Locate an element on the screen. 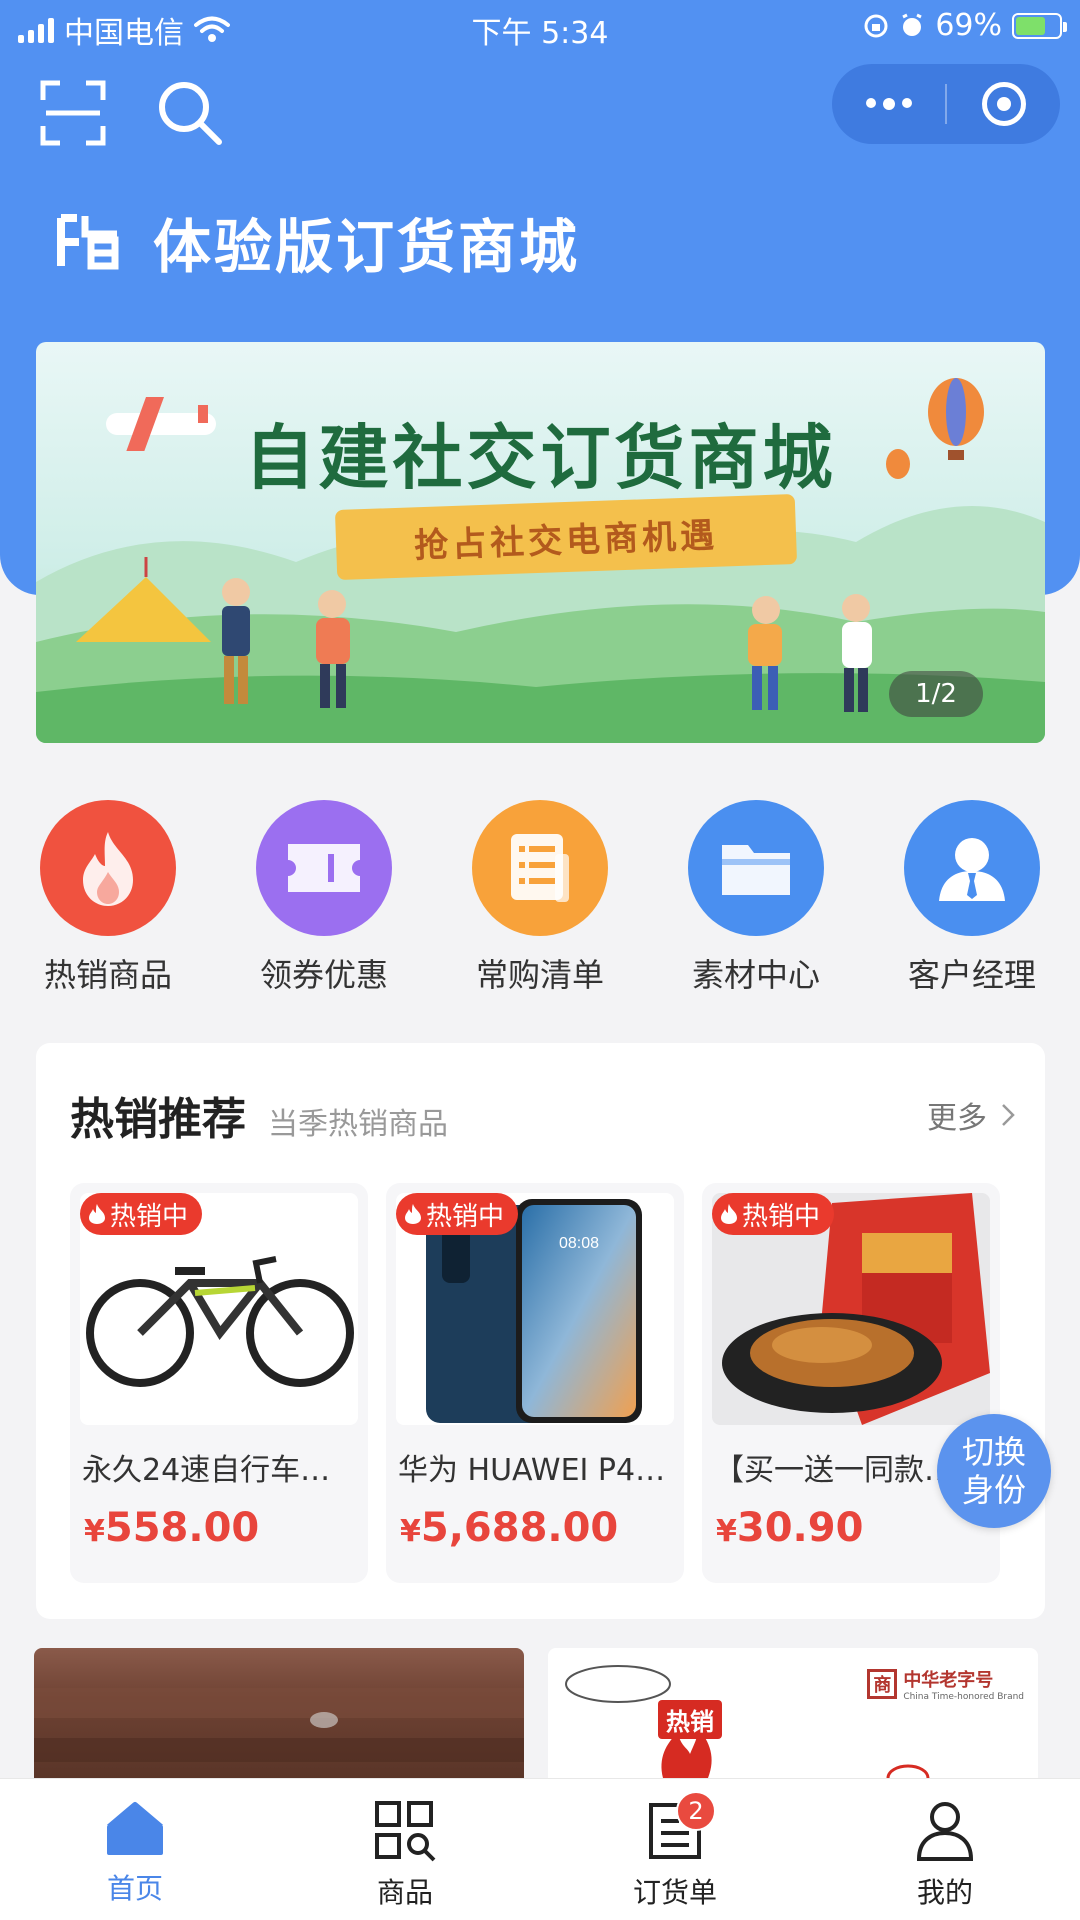  product-price: ¥558.00 is located at coordinates (171, 1528).